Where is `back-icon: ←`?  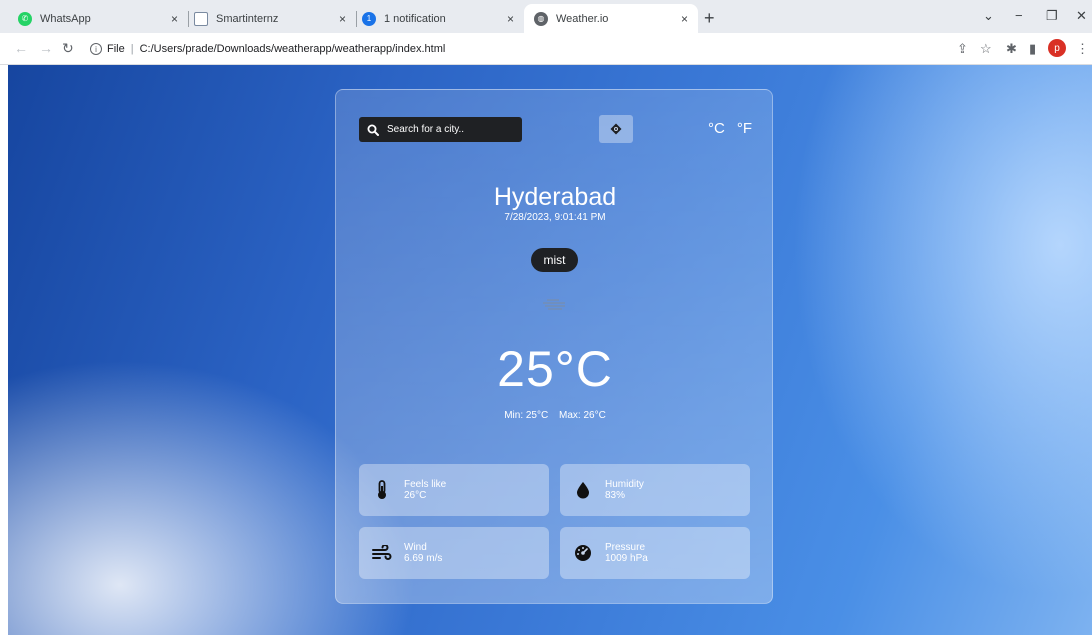
back-icon: ← is located at coordinates (21, 48).